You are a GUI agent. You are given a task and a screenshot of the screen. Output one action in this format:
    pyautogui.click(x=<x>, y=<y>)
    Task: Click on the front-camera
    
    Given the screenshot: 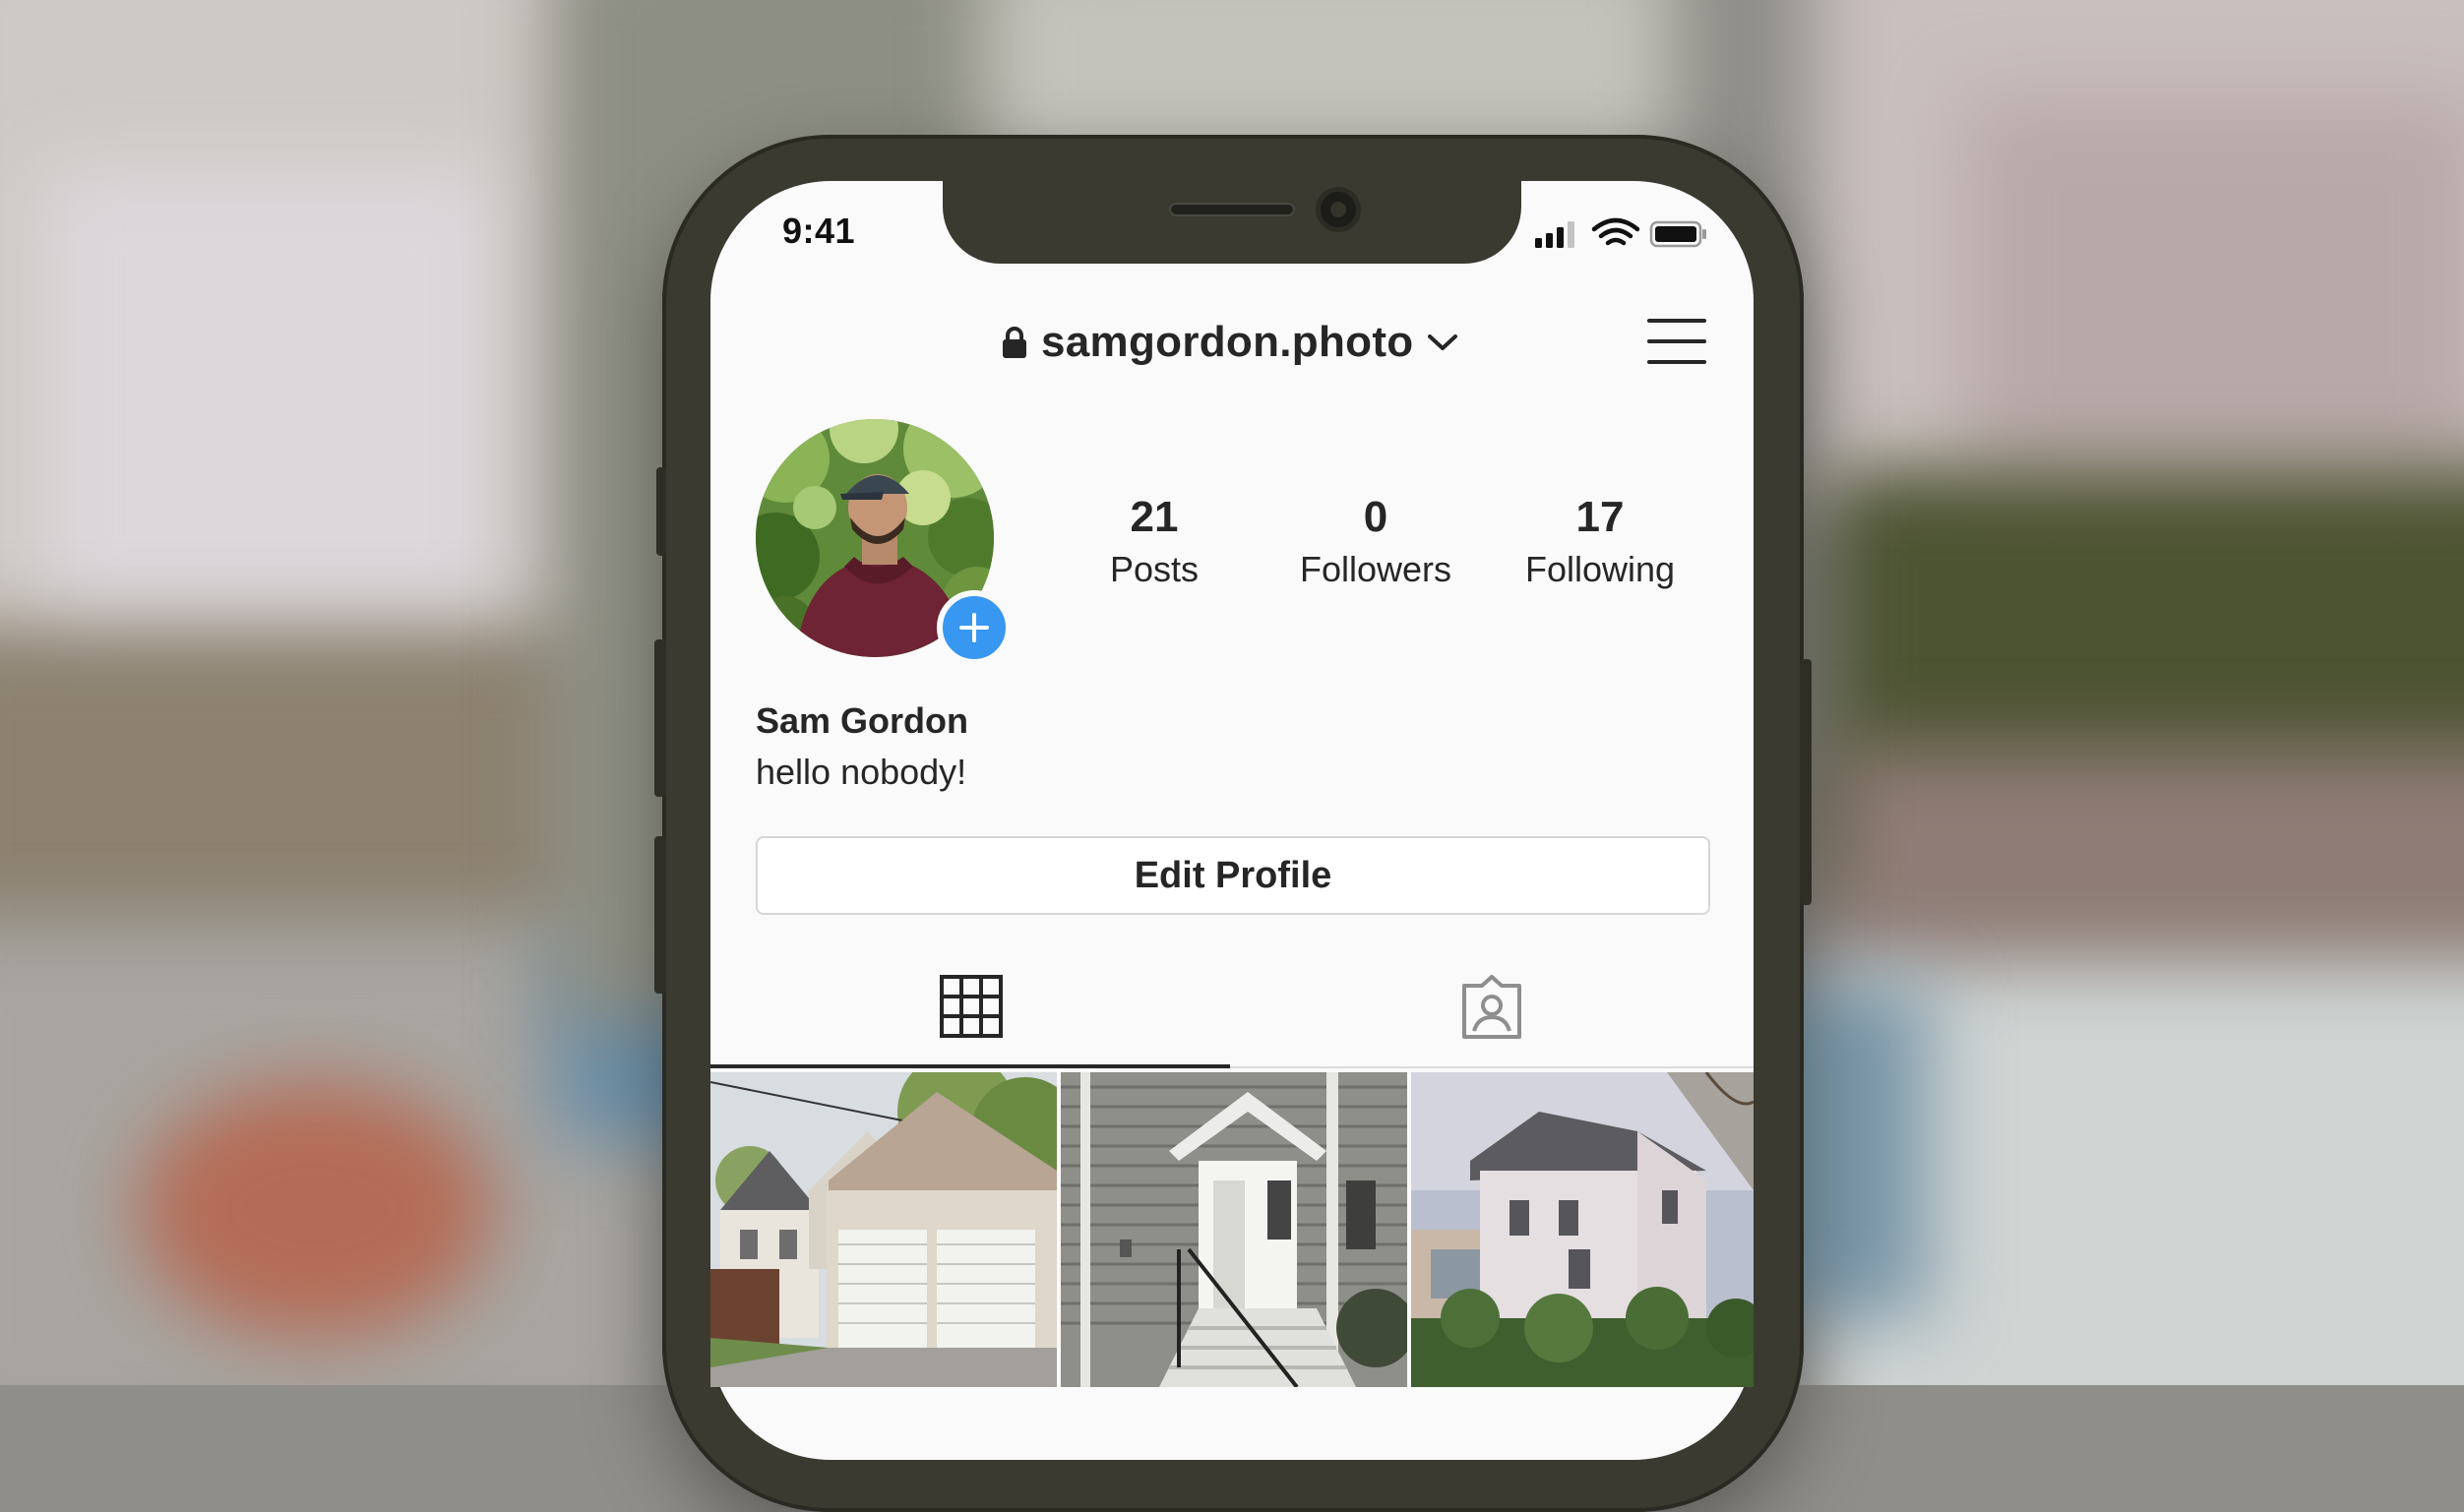 What is the action you would take?
    pyautogui.click(x=1338, y=210)
    